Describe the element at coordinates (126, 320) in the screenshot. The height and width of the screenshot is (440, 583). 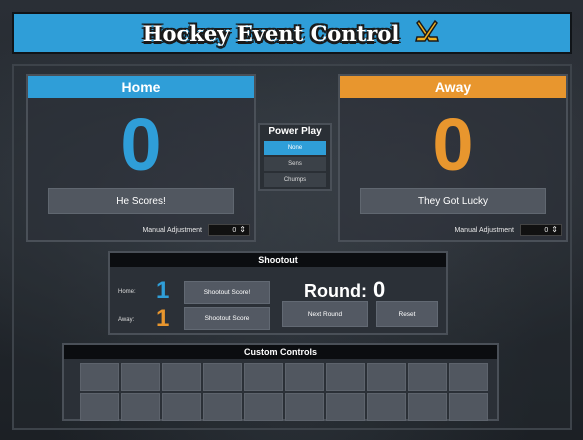
I see `shootout-away-label: Away:` at that location.